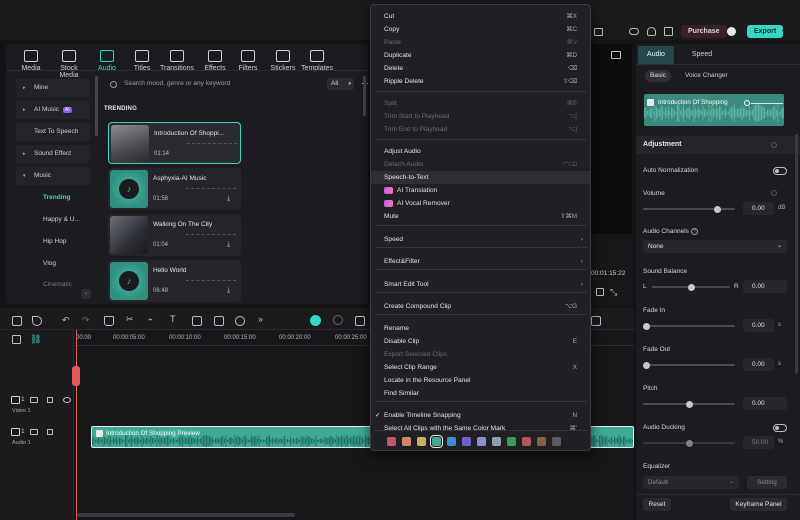 The width and height of the screenshot is (800, 520). What do you see at coordinates (486, 81) in the screenshot?
I see `menu-item-ripple-delete: Ripple Delete ⇧⌫` at bounding box center [486, 81].